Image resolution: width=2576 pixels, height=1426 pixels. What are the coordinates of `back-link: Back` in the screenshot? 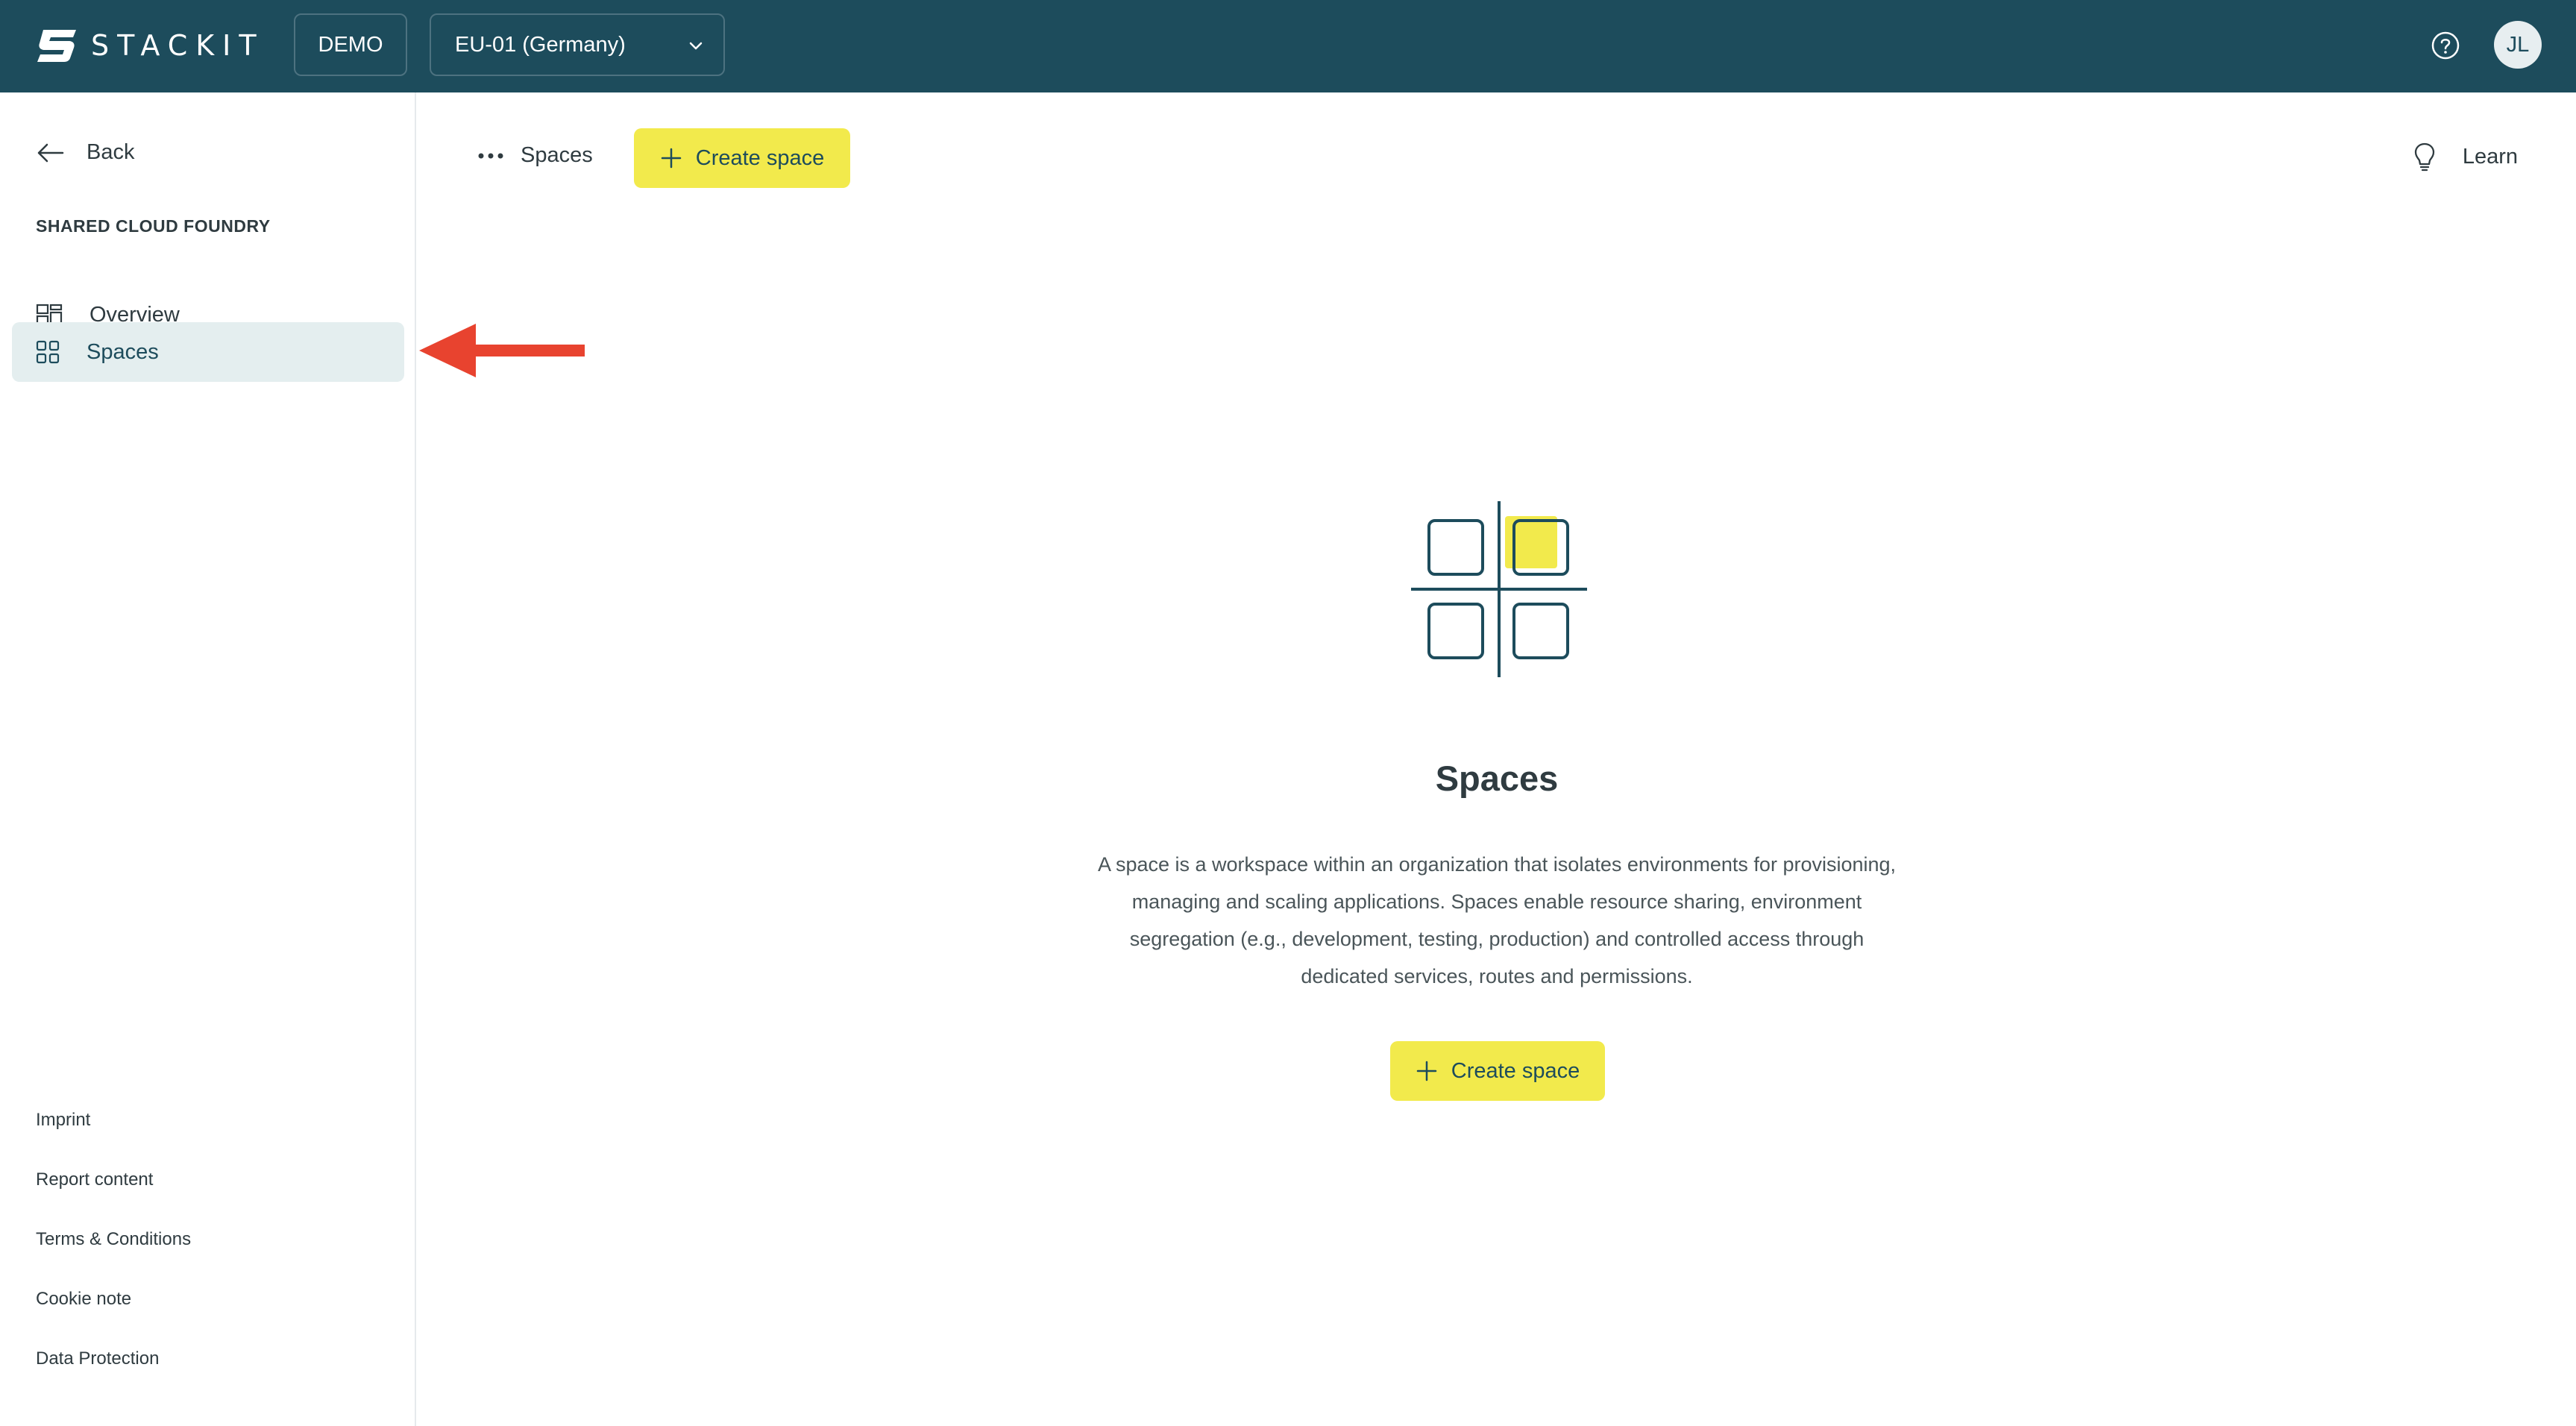 It's located at (85, 153).